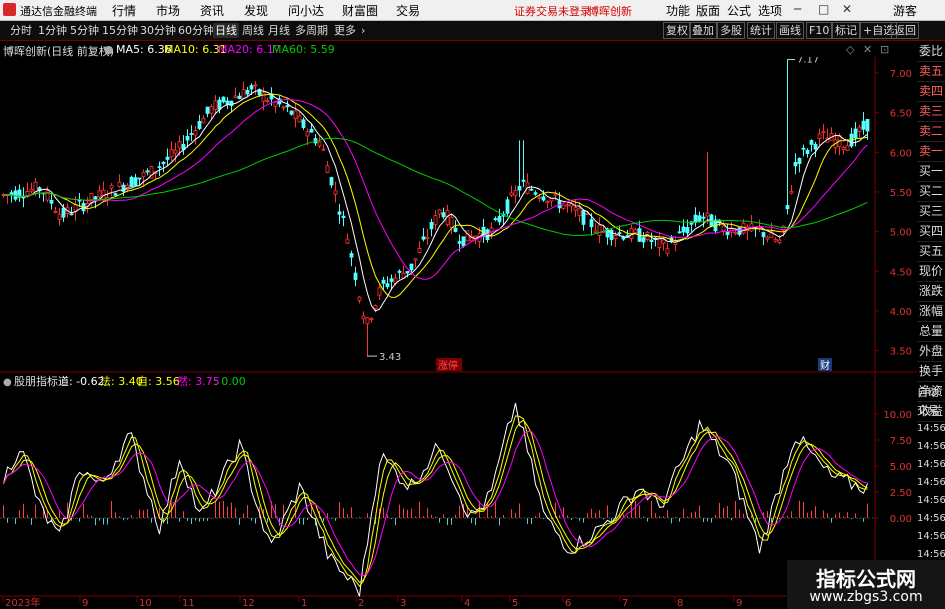 The height and width of the screenshot is (609, 945). Describe the element at coordinates (770, 10) in the screenshot. I see `menu-xuanxiang: 选项` at that location.